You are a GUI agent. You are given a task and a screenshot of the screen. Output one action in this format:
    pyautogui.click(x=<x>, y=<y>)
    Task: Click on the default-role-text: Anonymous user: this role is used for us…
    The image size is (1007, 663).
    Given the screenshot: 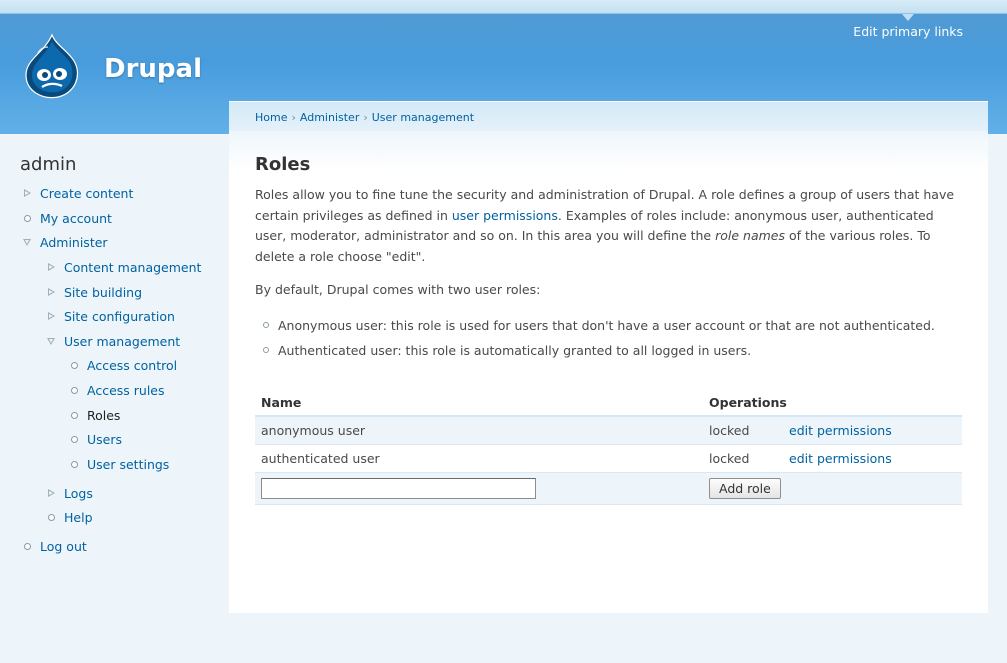 What is the action you would take?
    pyautogui.click(x=606, y=325)
    